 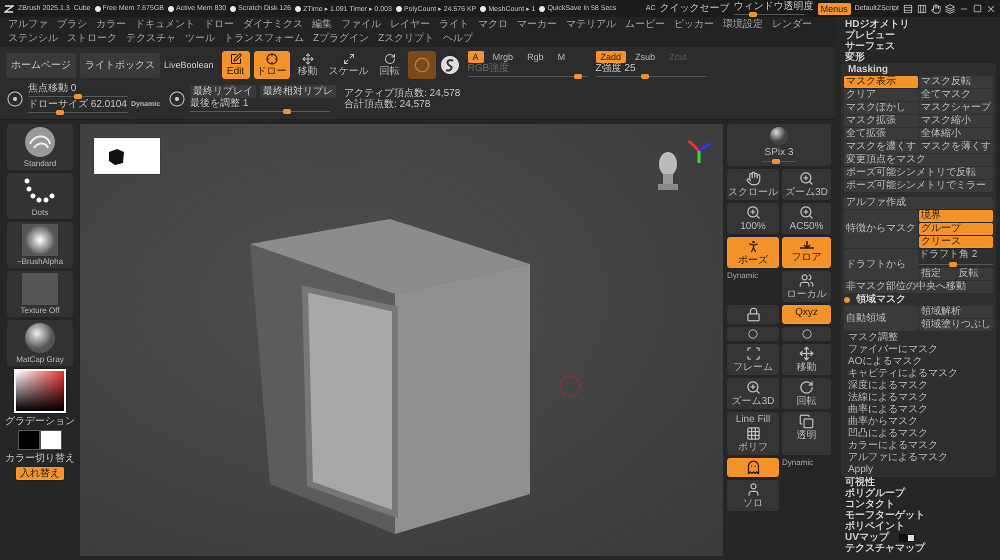 What do you see at coordinates (918, 160) in the screenshot?
I see `mask-button: 変更頂点をマスク` at bounding box center [918, 160].